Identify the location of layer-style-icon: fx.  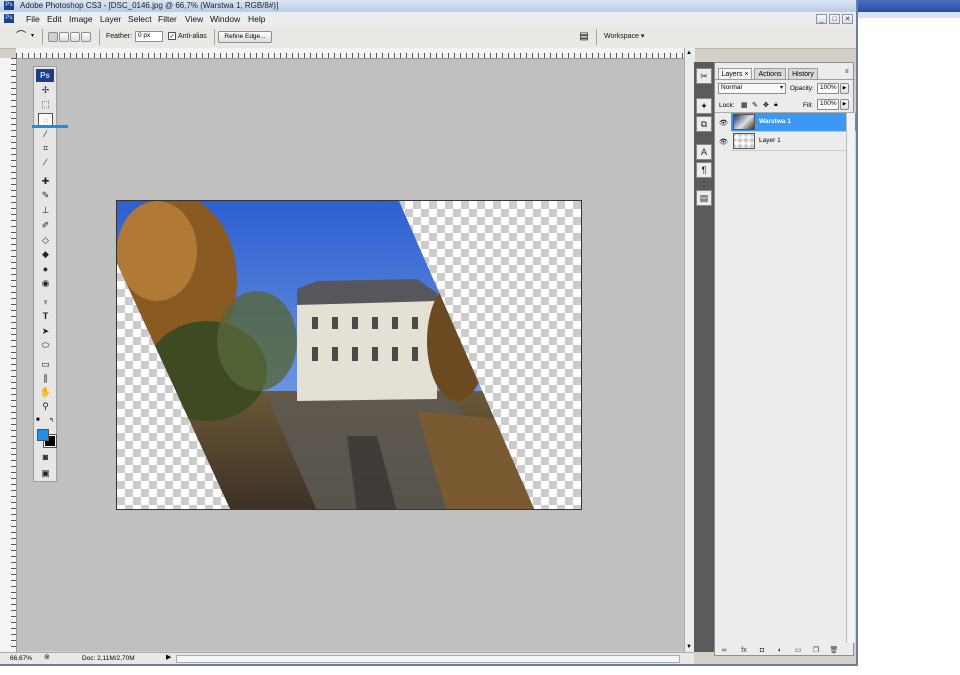
(744, 651).